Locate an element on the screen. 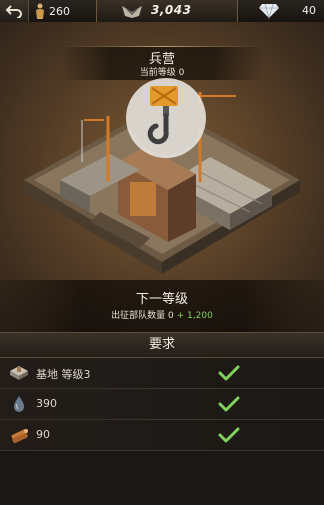 The height and width of the screenshot is (505, 324). power-value: 3,043 is located at coordinates (171, 10).